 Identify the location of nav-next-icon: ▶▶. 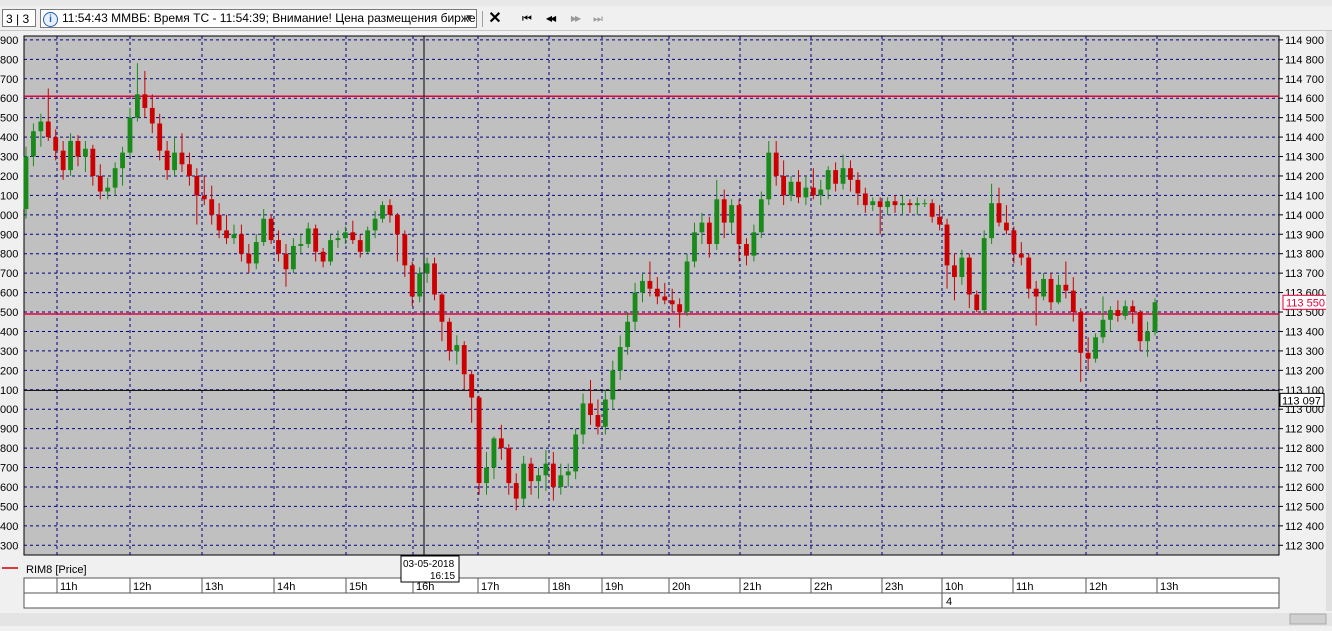
(575, 19).